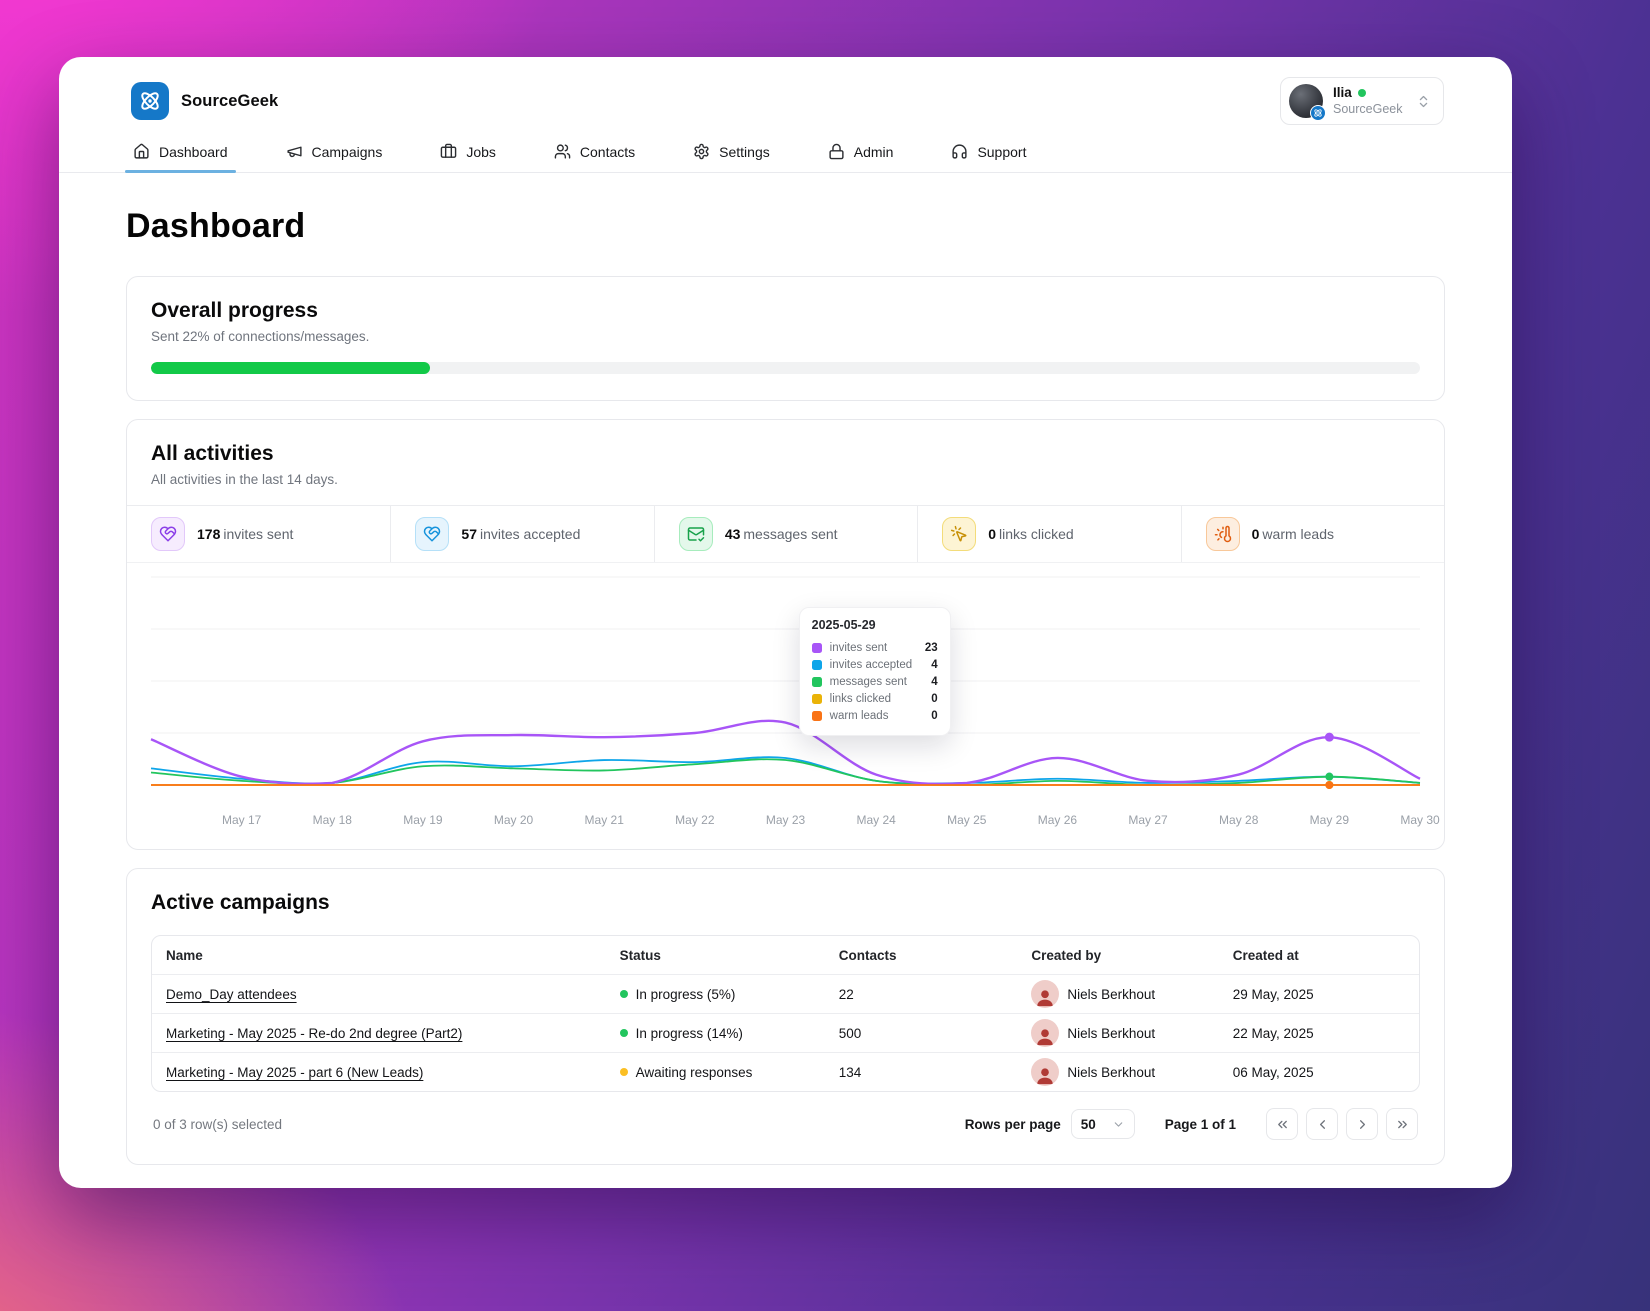 This screenshot has height=1311, width=1650. What do you see at coordinates (1273, 994) in the screenshot?
I see `campaign-created-at: 29 May, 2025` at bounding box center [1273, 994].